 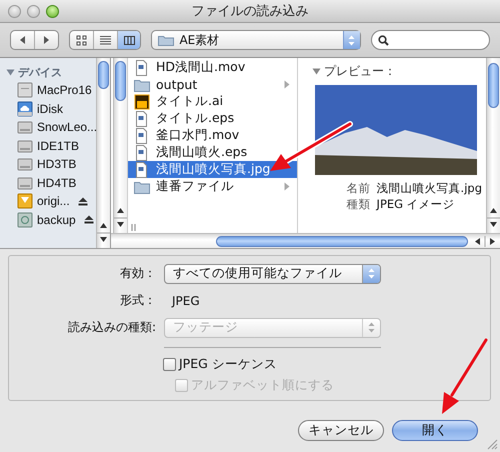 What do you see at coordinates (52, 11) in the screenshot?
I see `zoom-button` at bounding box center [52, 11].